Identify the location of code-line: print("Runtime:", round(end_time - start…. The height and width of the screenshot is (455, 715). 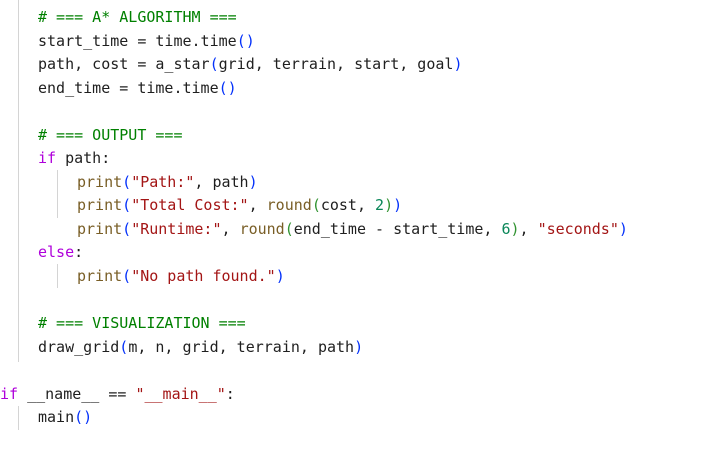
(352, 230).